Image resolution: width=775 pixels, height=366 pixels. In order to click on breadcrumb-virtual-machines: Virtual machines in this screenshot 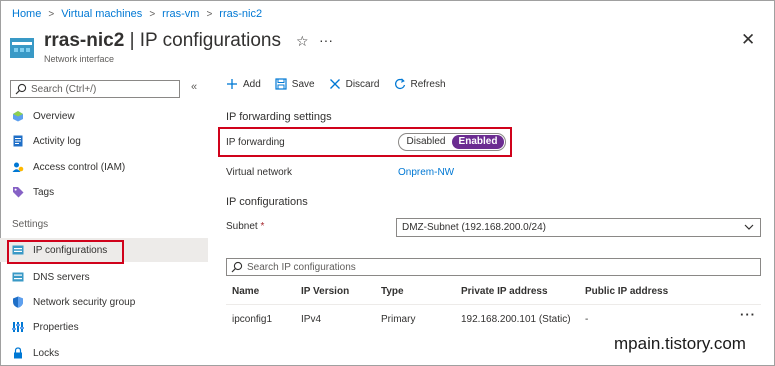, I will do `click(101, 14)`.